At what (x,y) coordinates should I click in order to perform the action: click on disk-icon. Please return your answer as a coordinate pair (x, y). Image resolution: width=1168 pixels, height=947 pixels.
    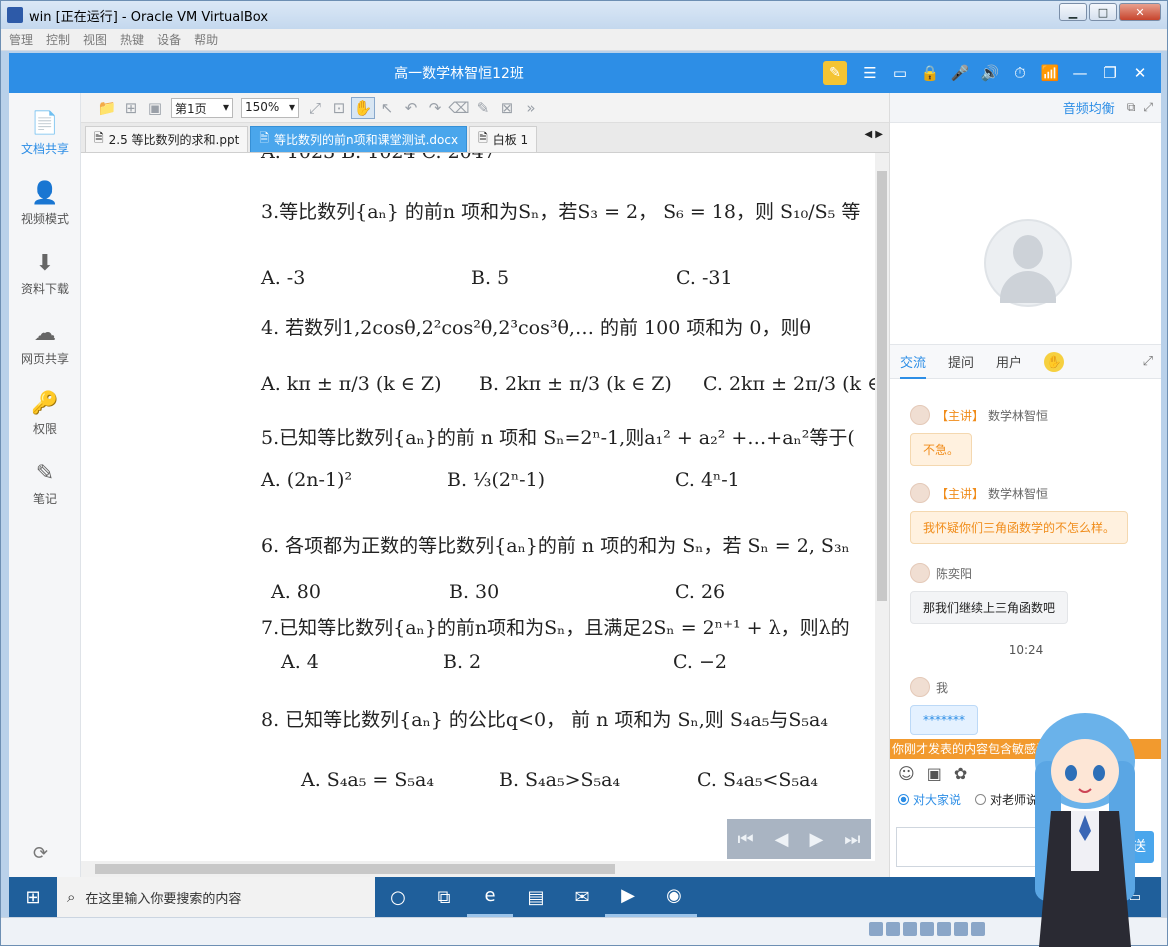
    Looking at the image, I should click on (876, 929).